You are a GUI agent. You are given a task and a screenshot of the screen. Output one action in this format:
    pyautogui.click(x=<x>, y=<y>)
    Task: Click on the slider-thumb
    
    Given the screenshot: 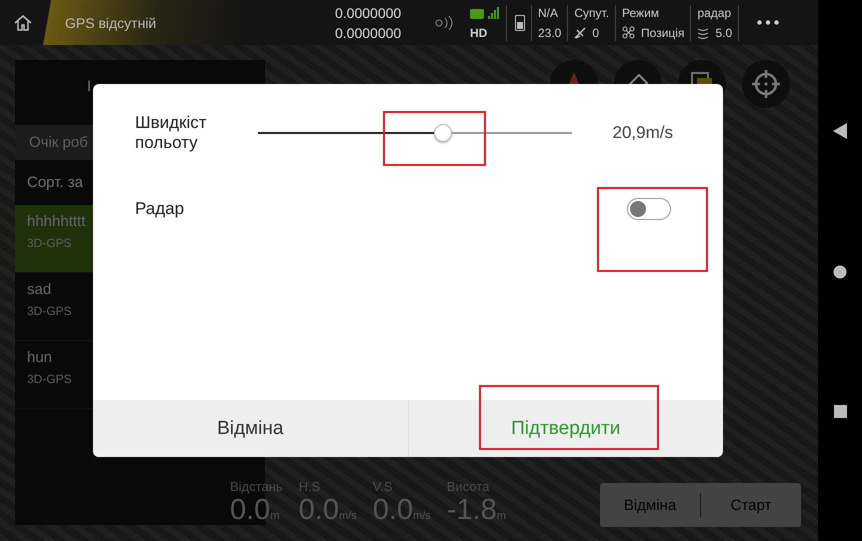 What is the action you would take?
    pyautogui.click(x=443, y=133)
    